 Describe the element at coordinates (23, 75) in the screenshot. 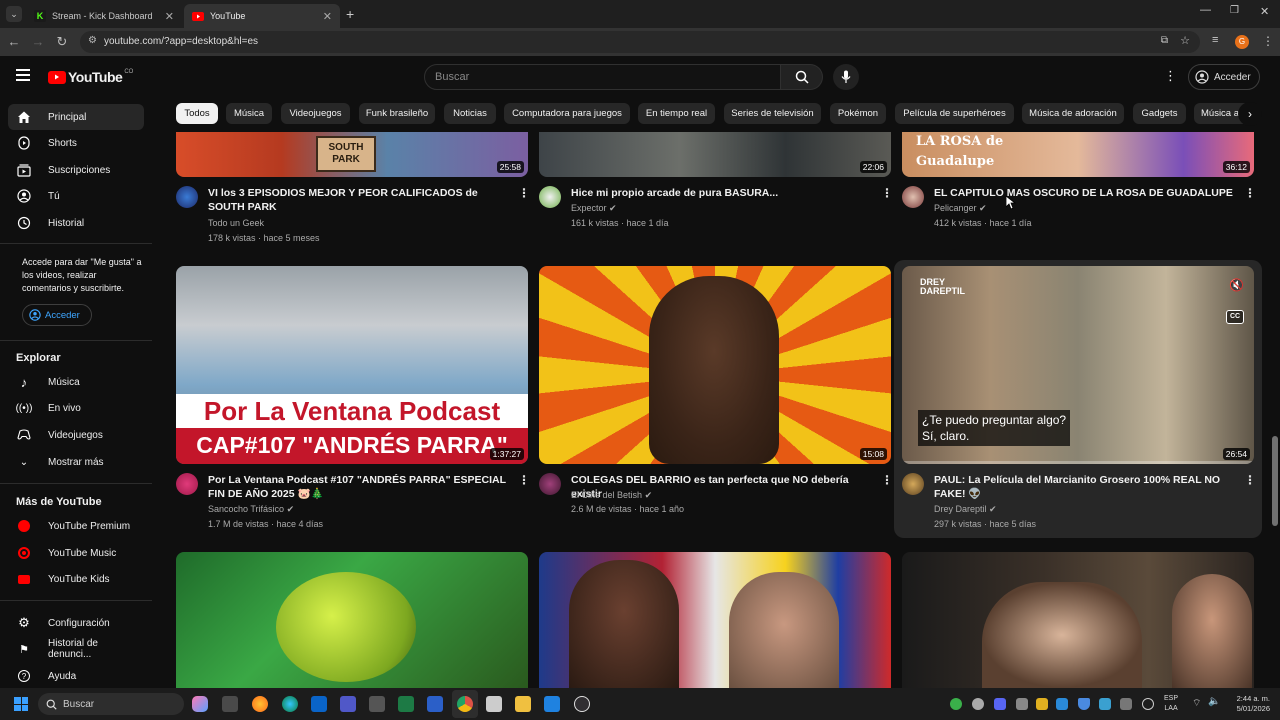

I see `hamburger-menu-icon` at that location.